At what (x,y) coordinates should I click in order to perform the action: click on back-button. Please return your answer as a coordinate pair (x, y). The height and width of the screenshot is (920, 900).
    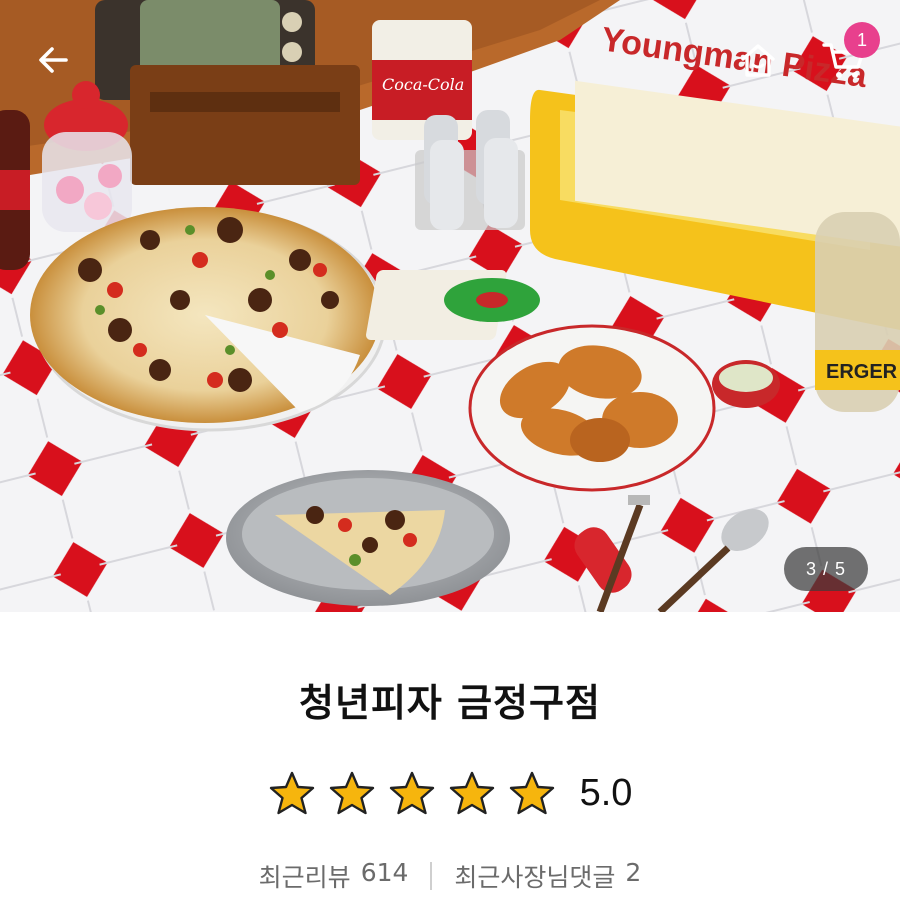
    Looking at the image, I should click on (54, 60).